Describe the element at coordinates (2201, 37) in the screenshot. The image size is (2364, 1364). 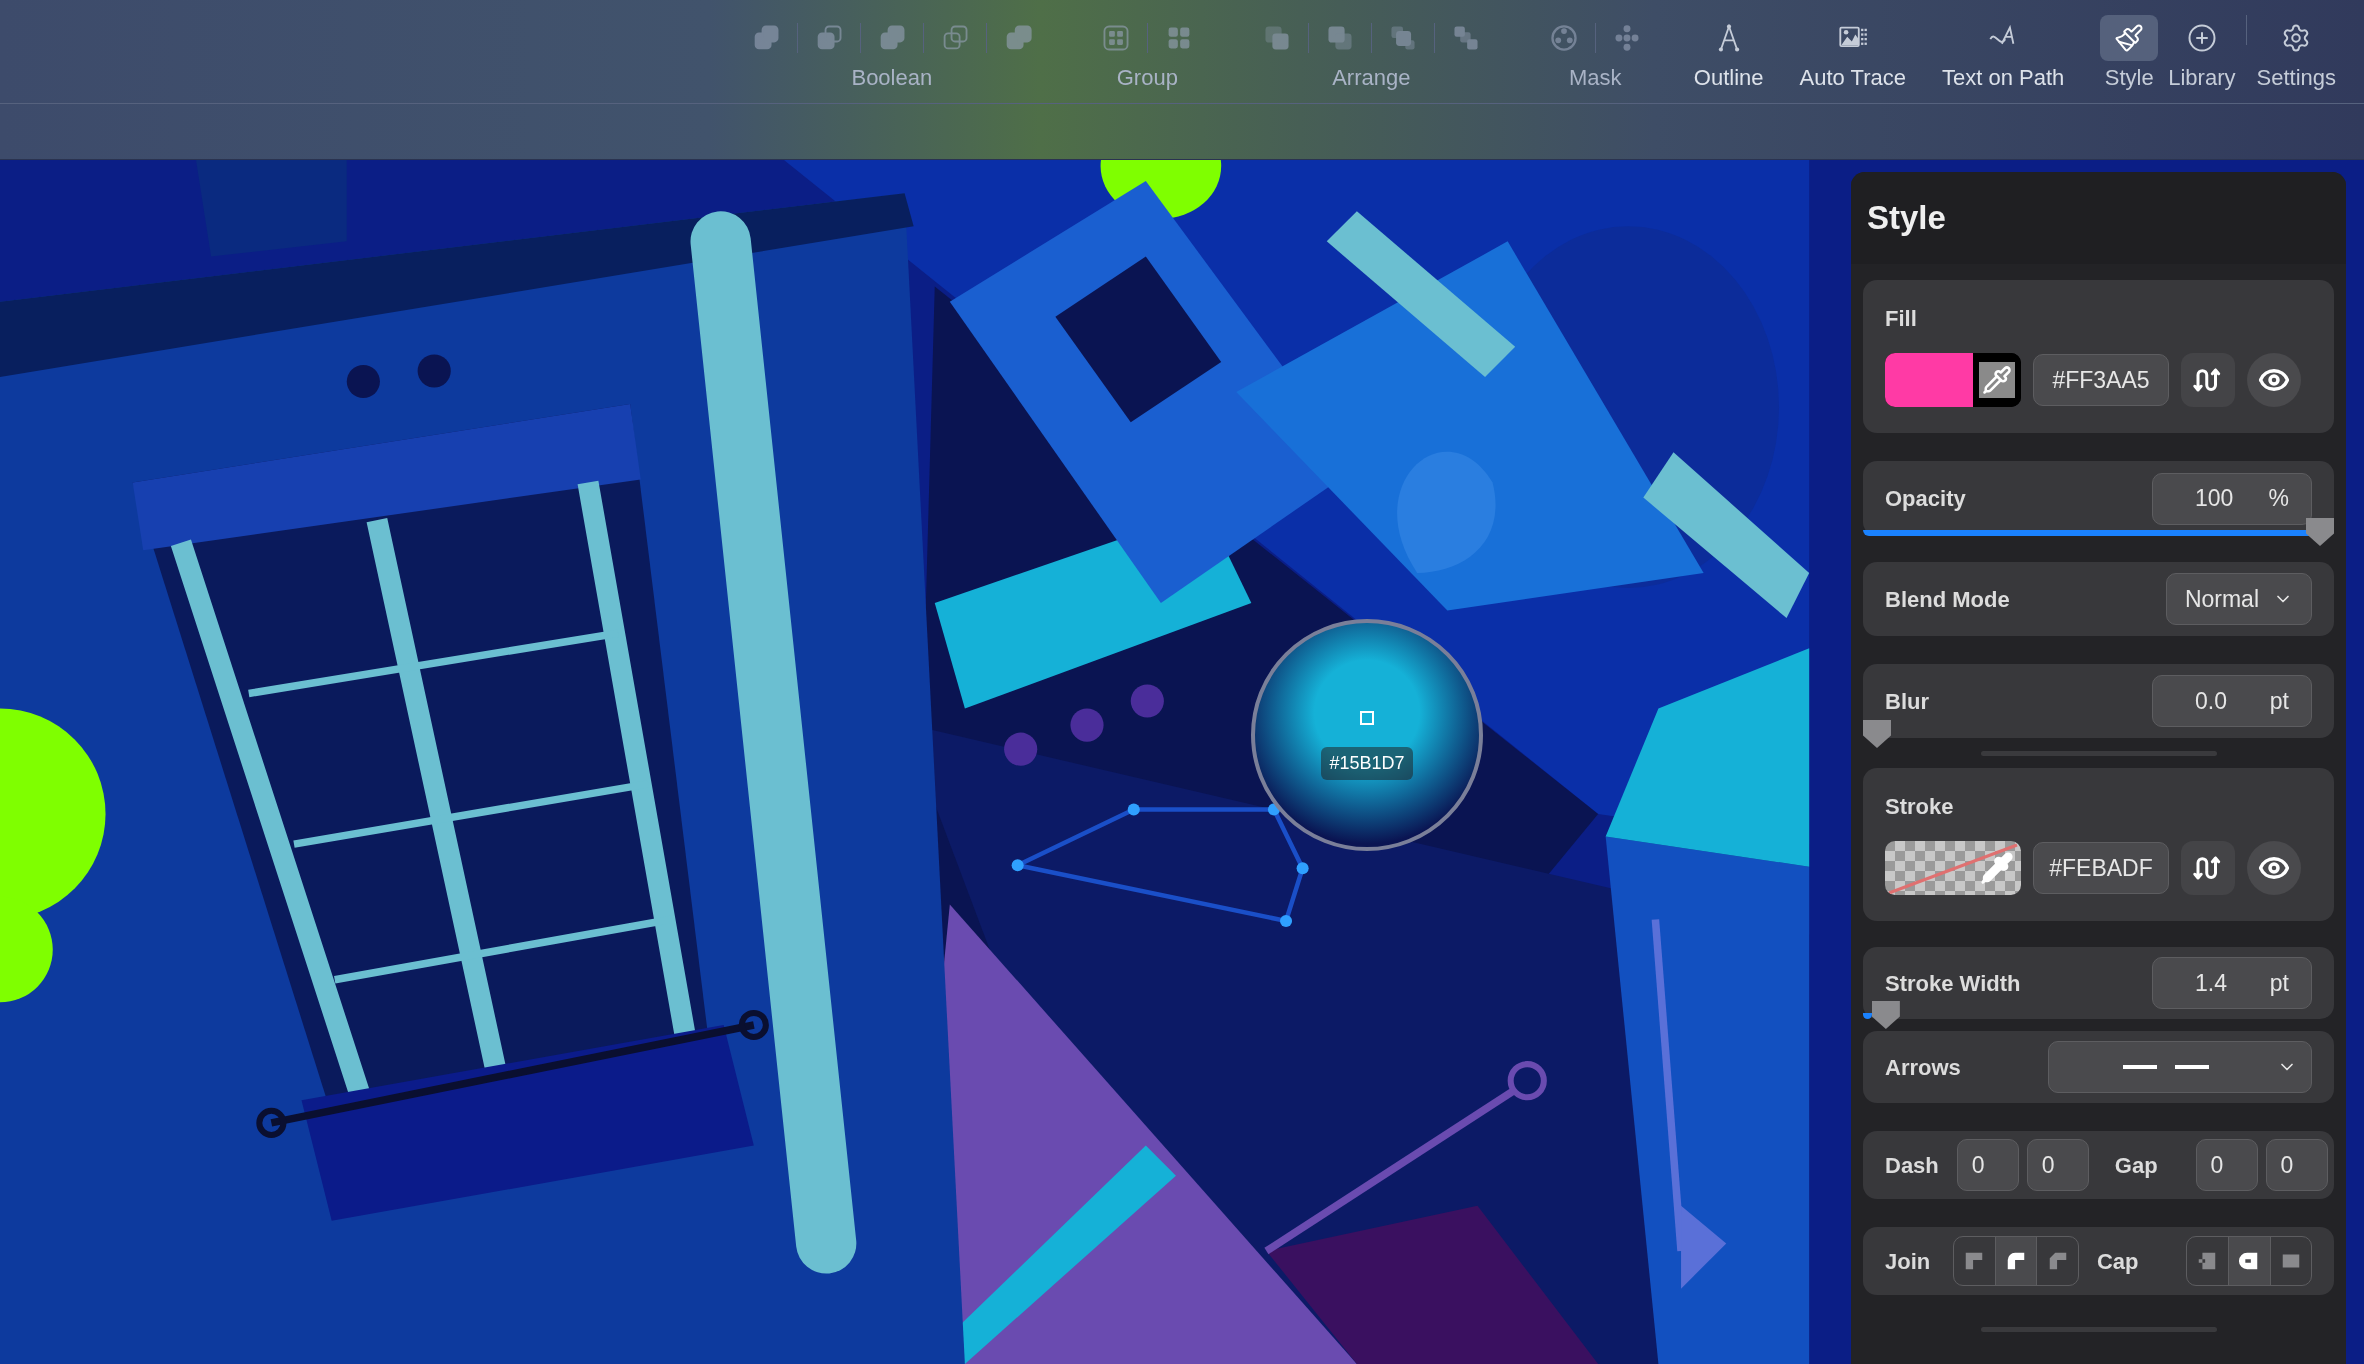
I see `plus-circle-icon` at that location.